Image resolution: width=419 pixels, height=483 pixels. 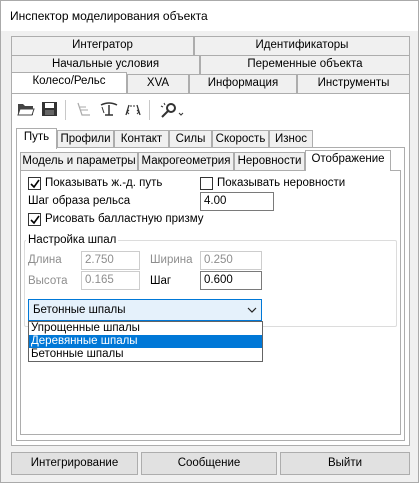 What do you see at coordinates (269, 161) in the screenshot?
I see `tab-irregularities: Неровности` at bounding box center [269, 161].